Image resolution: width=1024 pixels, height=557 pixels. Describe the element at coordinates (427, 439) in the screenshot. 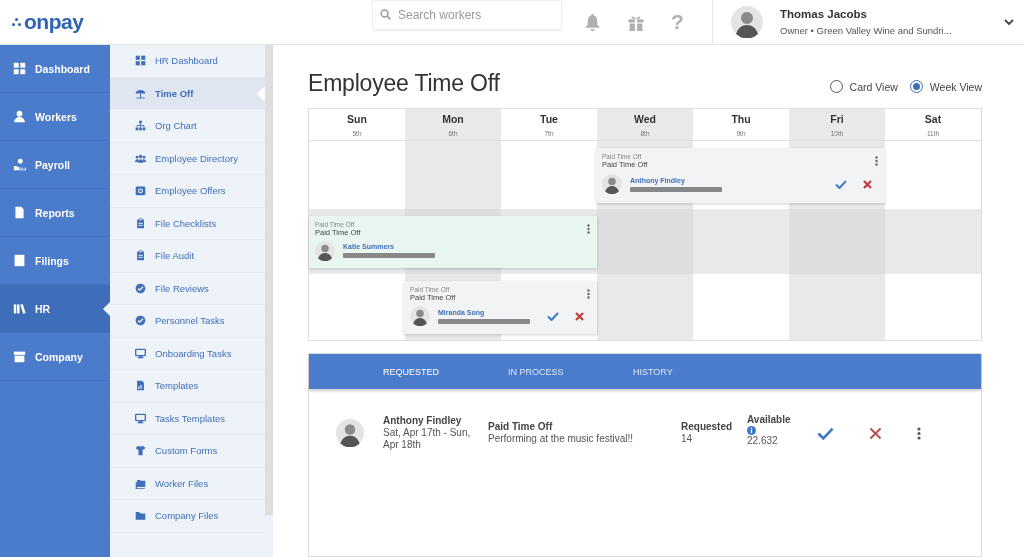

I see `date-range: Sat, Apr 17th - Sun, Apr 18th` at that location.